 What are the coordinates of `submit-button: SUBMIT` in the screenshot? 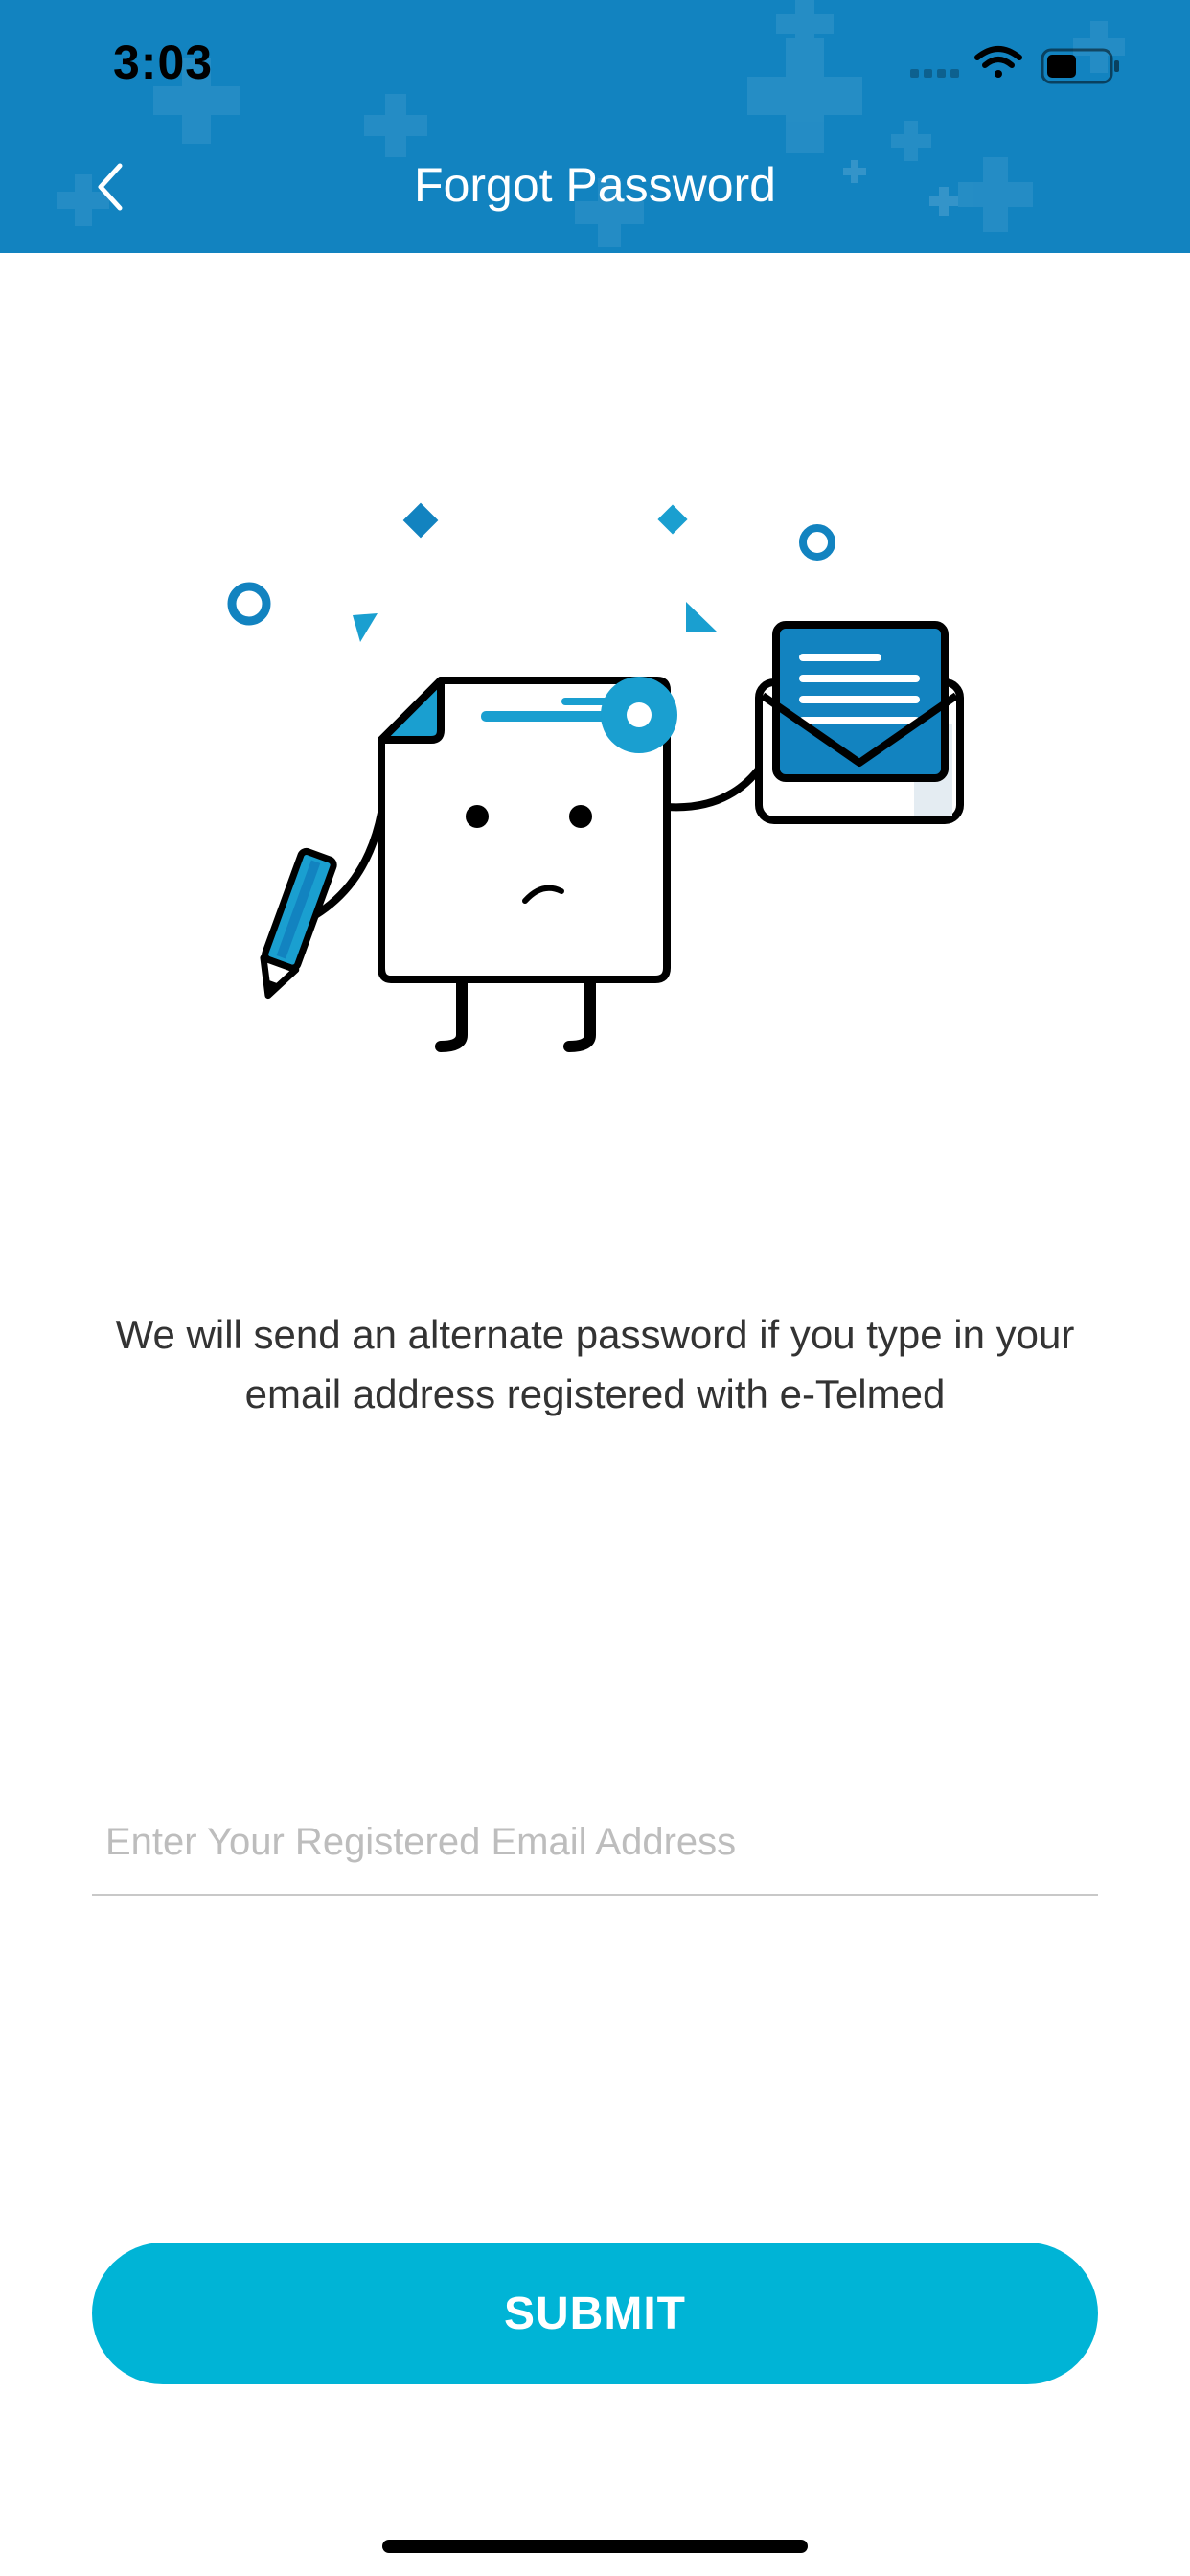 It's located at (595, 2313).